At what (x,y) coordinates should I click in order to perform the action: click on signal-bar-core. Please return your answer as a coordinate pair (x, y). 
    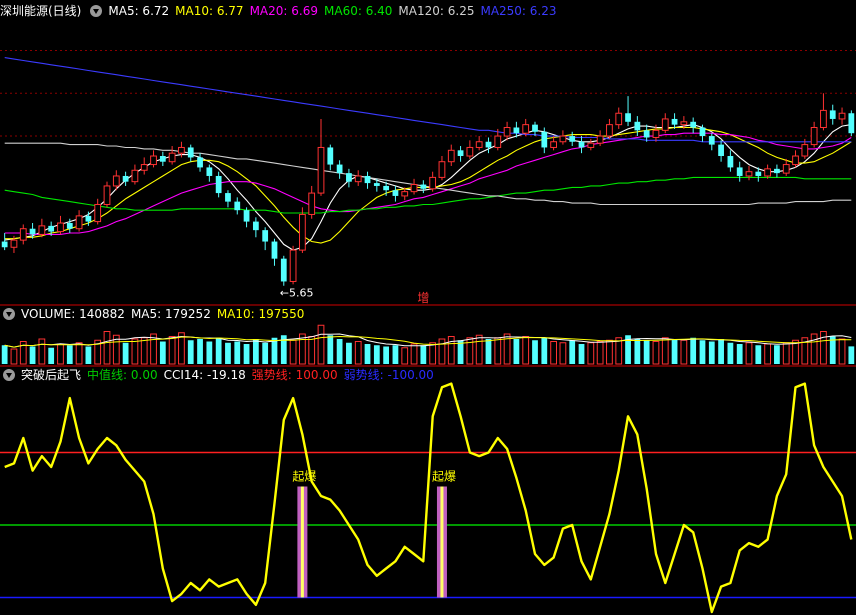
    Looking at the image, I should click on (442, 542).